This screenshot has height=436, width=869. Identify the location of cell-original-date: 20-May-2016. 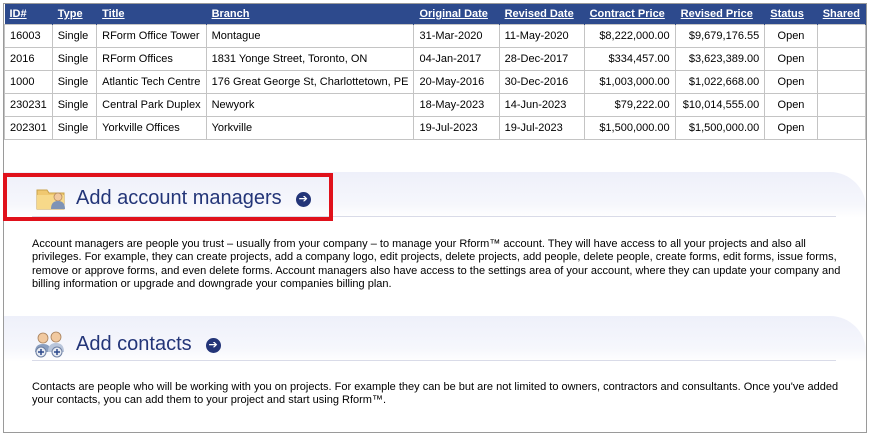
(456, 81).